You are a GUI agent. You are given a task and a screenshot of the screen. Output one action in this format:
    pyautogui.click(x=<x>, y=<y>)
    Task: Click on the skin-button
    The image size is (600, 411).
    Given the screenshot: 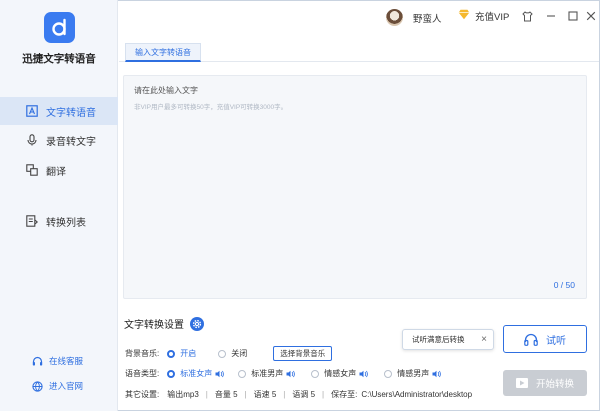 What is the action you would take?
    pyautogui.click(x=527, y=17)
    